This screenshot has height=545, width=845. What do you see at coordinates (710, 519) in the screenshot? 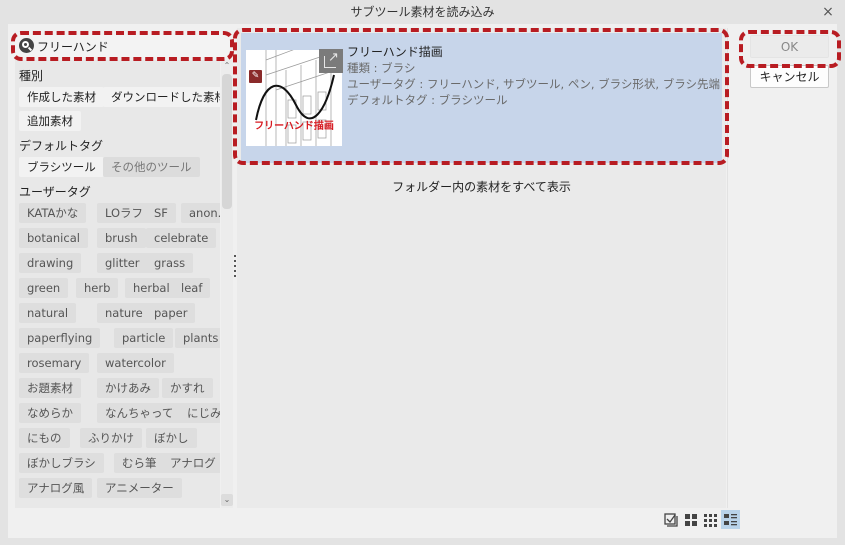
I see `small-grid-icon` at bounding box center [710, 519].